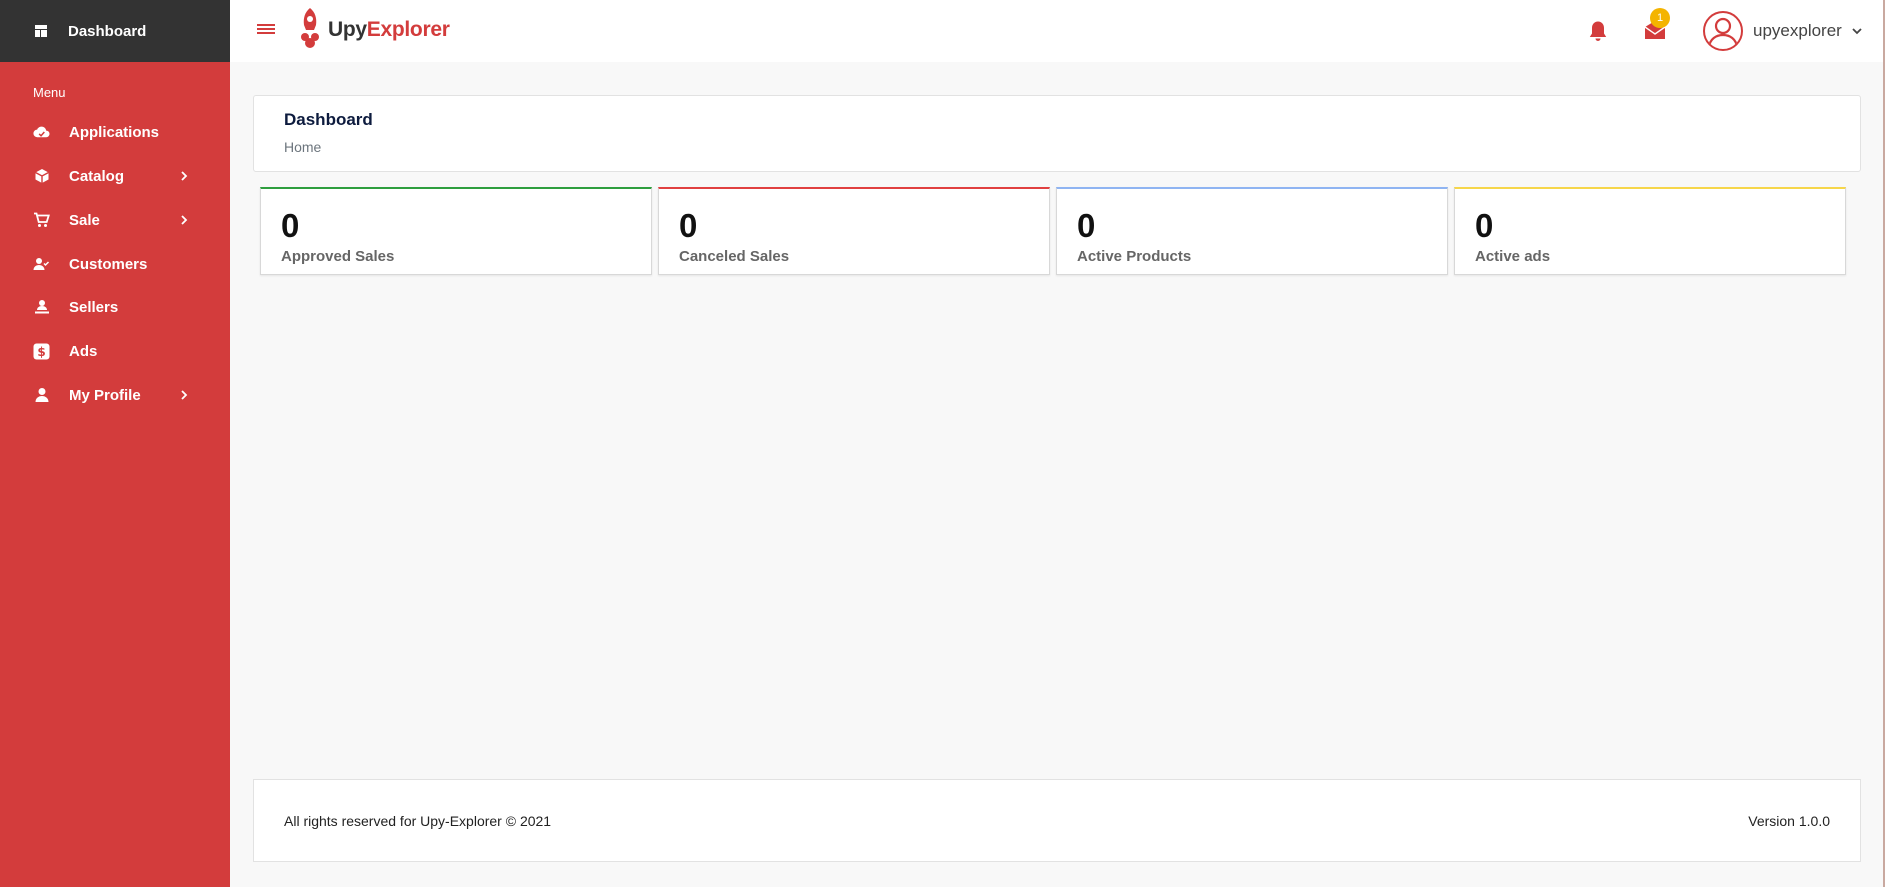 This screenshot has height=887, width=1885. I want to click on top-navbar: UpyExplorer 1 upyexplorer, so click(1057, 31).